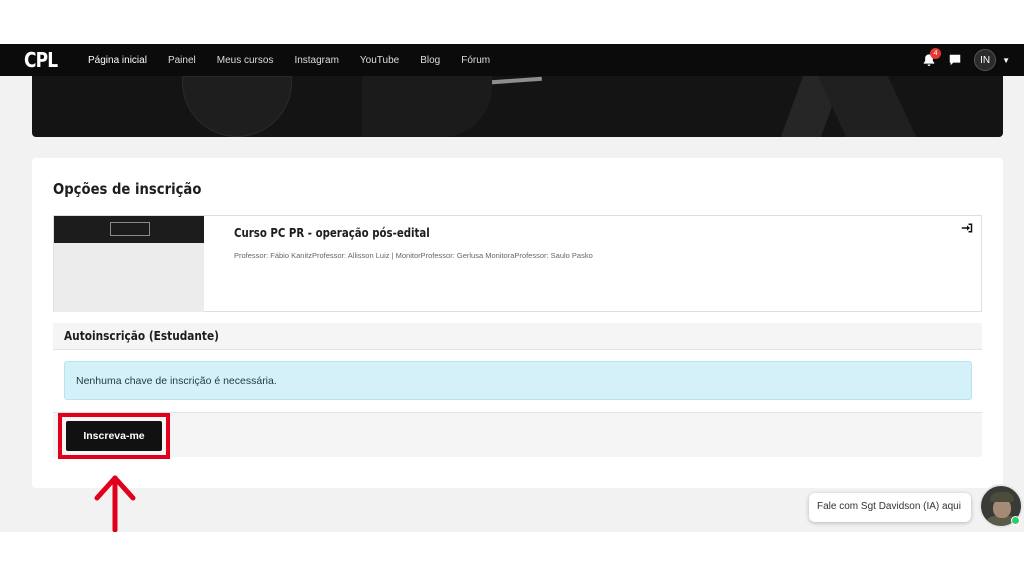  I want to click on course-name-link: Curso PC PR - operação pós-edital, so click(332, 233).